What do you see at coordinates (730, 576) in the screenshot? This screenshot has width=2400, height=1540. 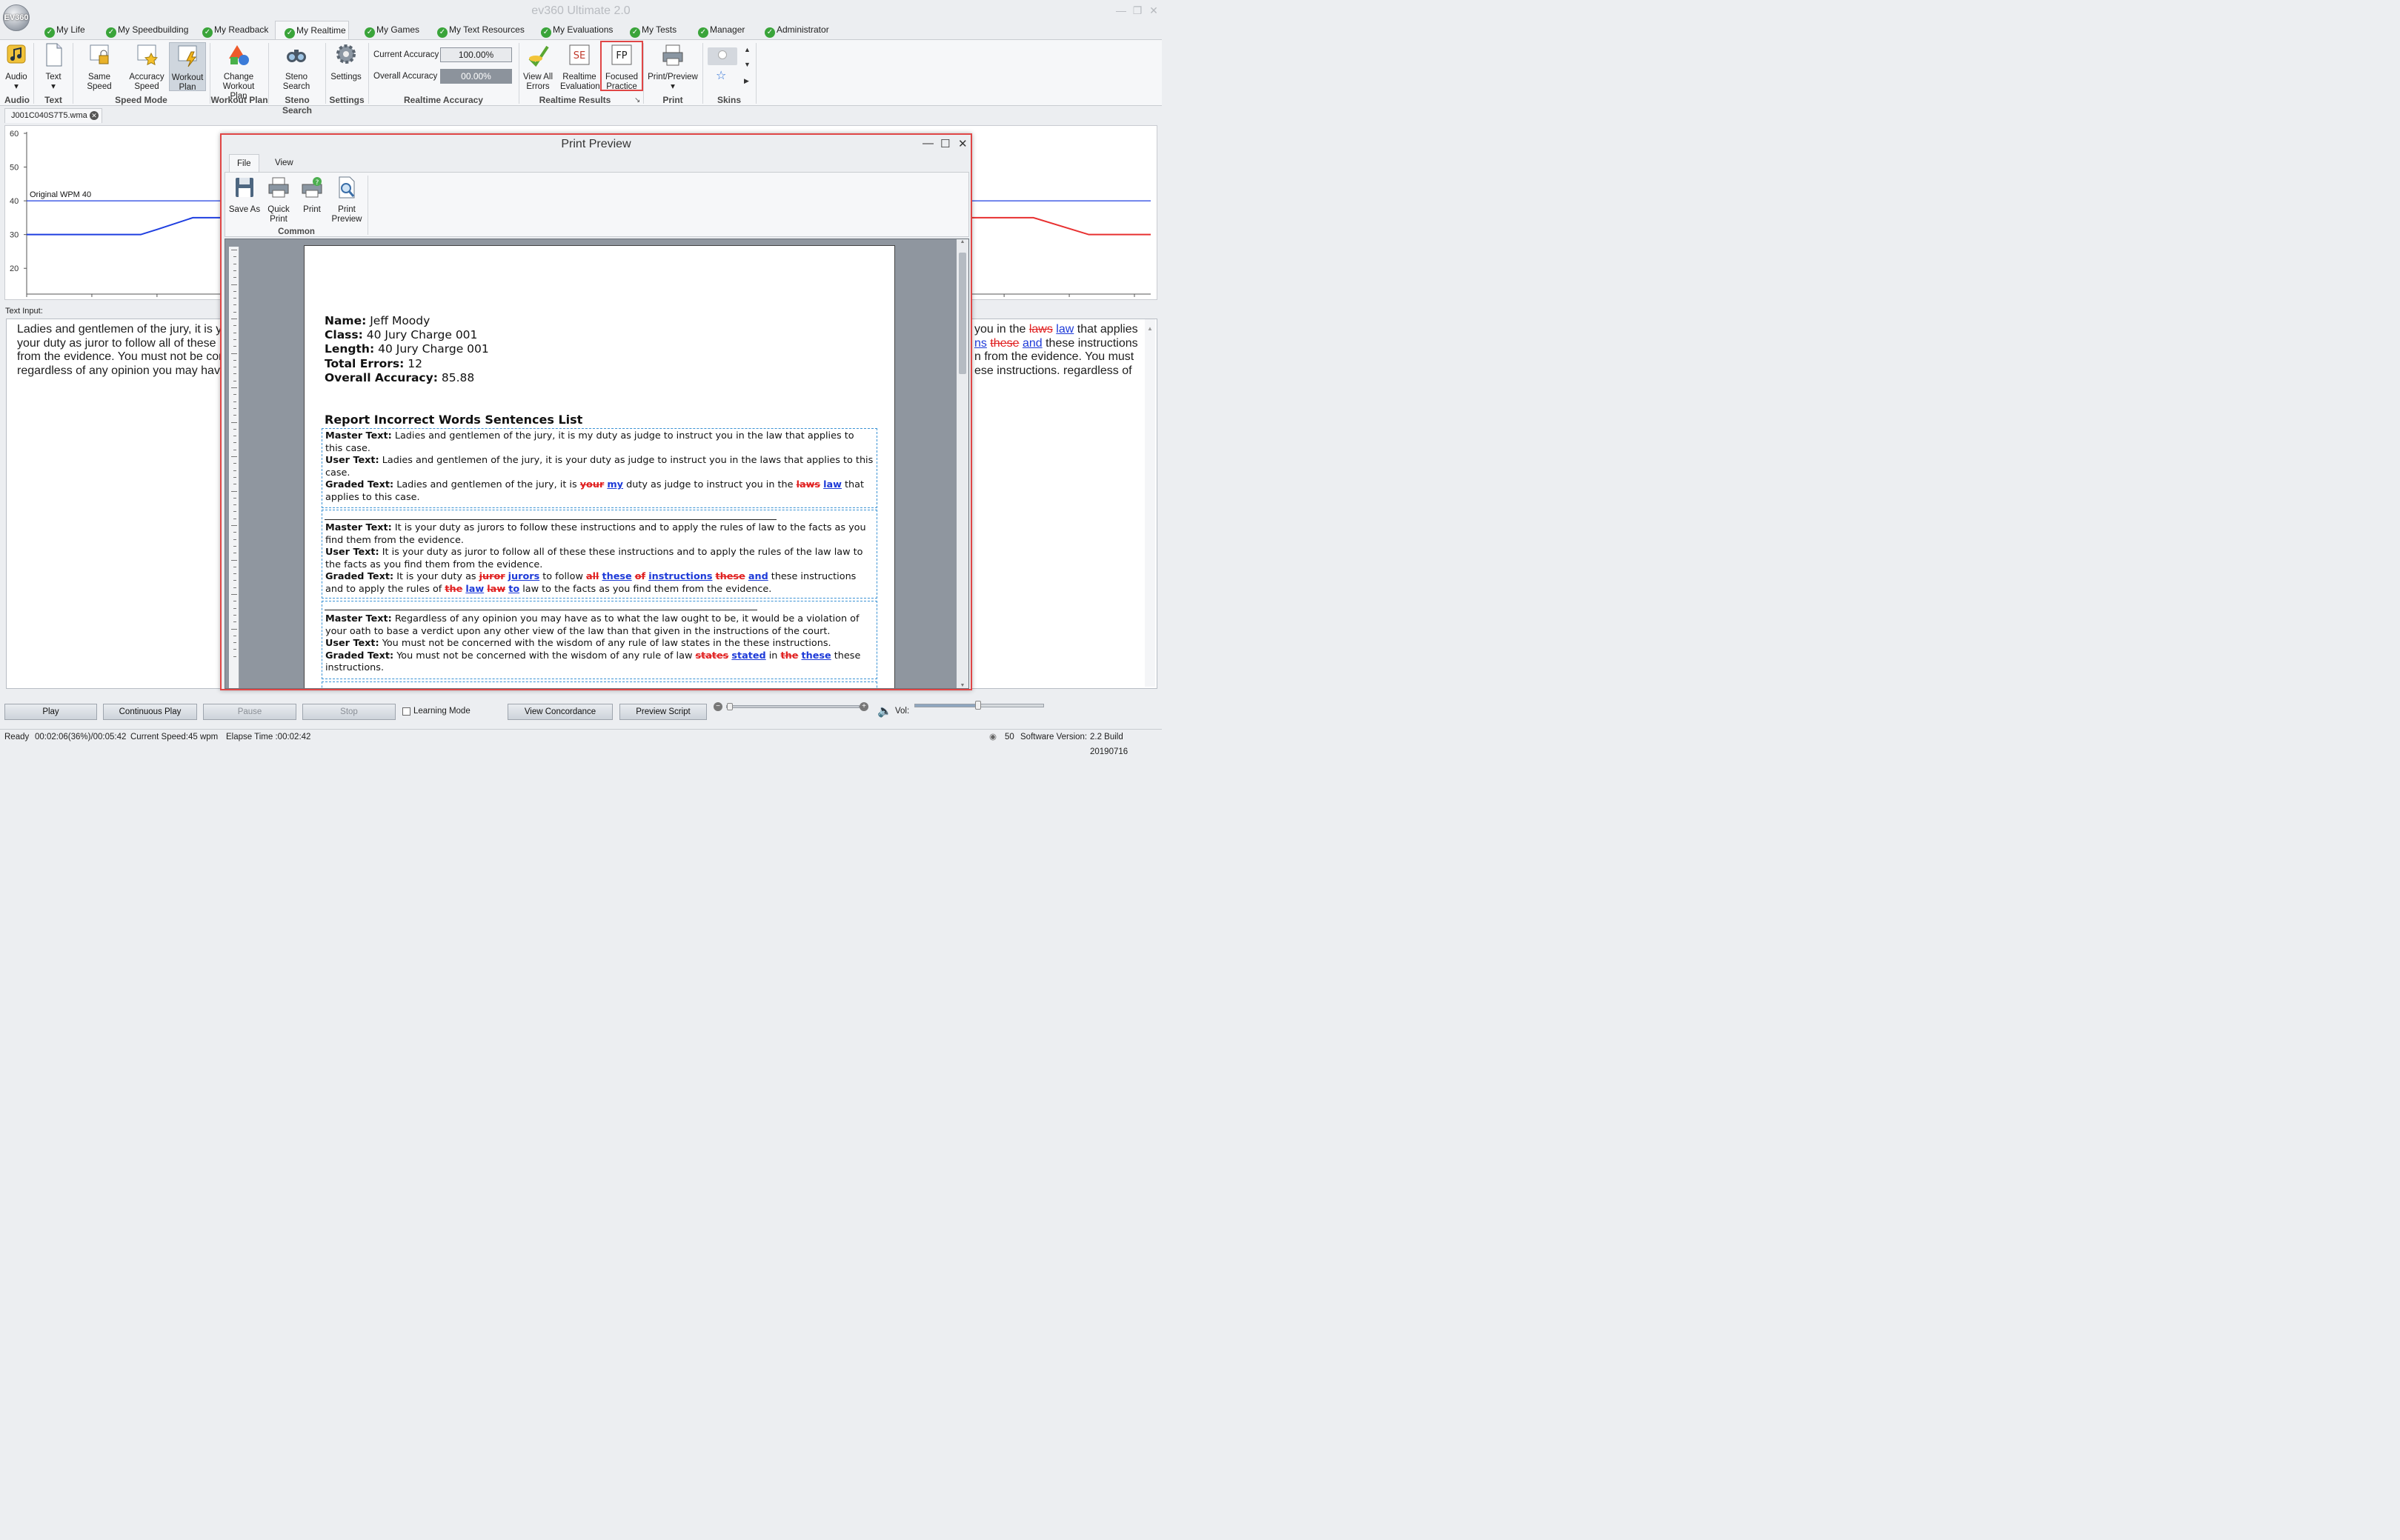 I see `deleted-word: these` at bounding box center [730, 576].